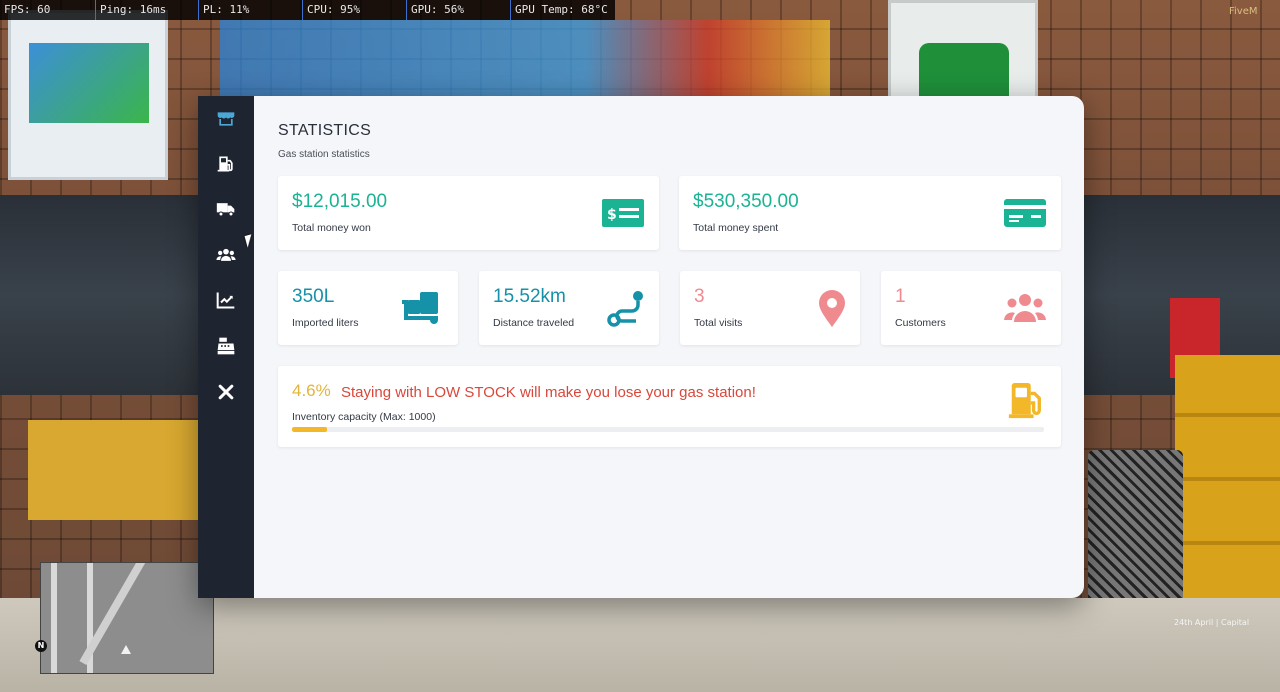 The image size is (1280, 692). What do you see at coordinates (699, 296) in the screenshot?
I see `visits-value: 3` at bounding box center [699, 296].